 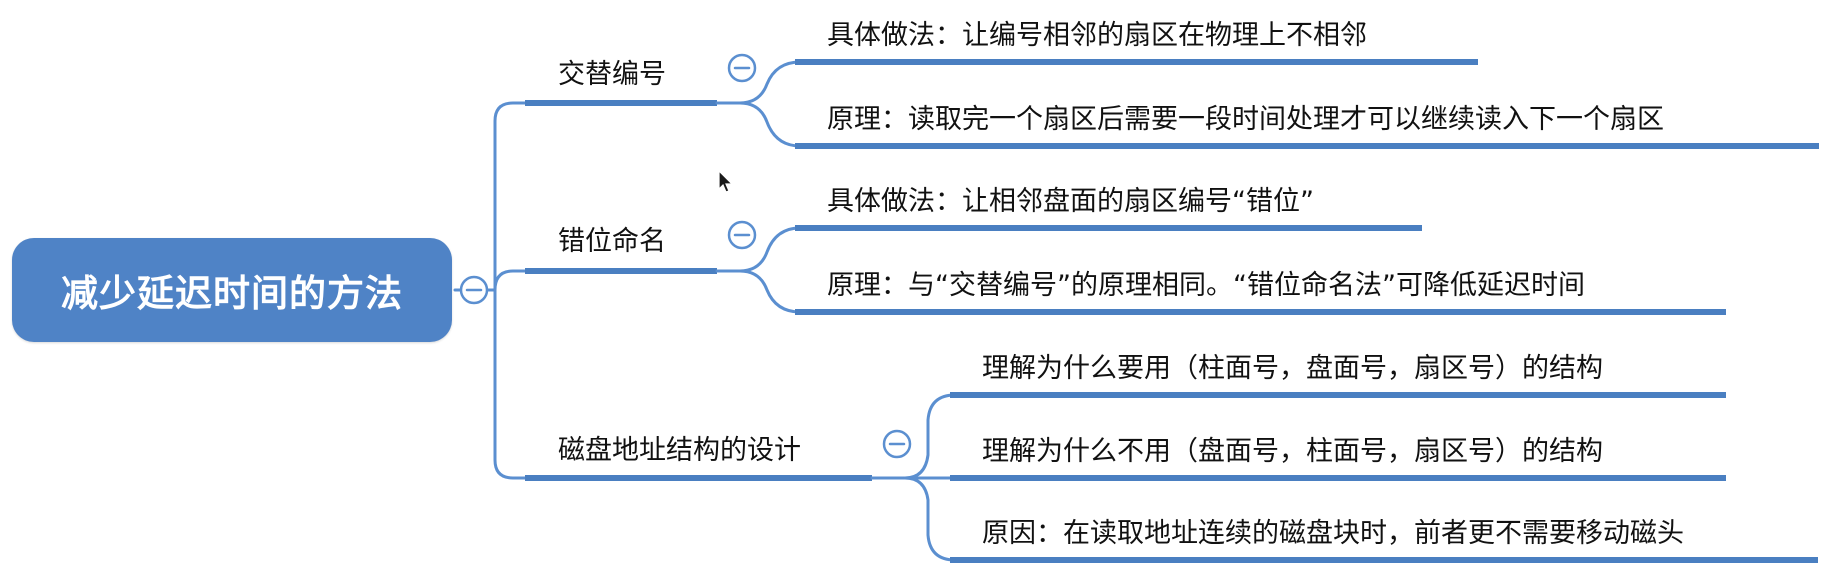 I want to click on leaf-label: 原理：与“交替编号”的原理相同。“错位命名法”可降低延迟时间, so click(x=1206, y=285).